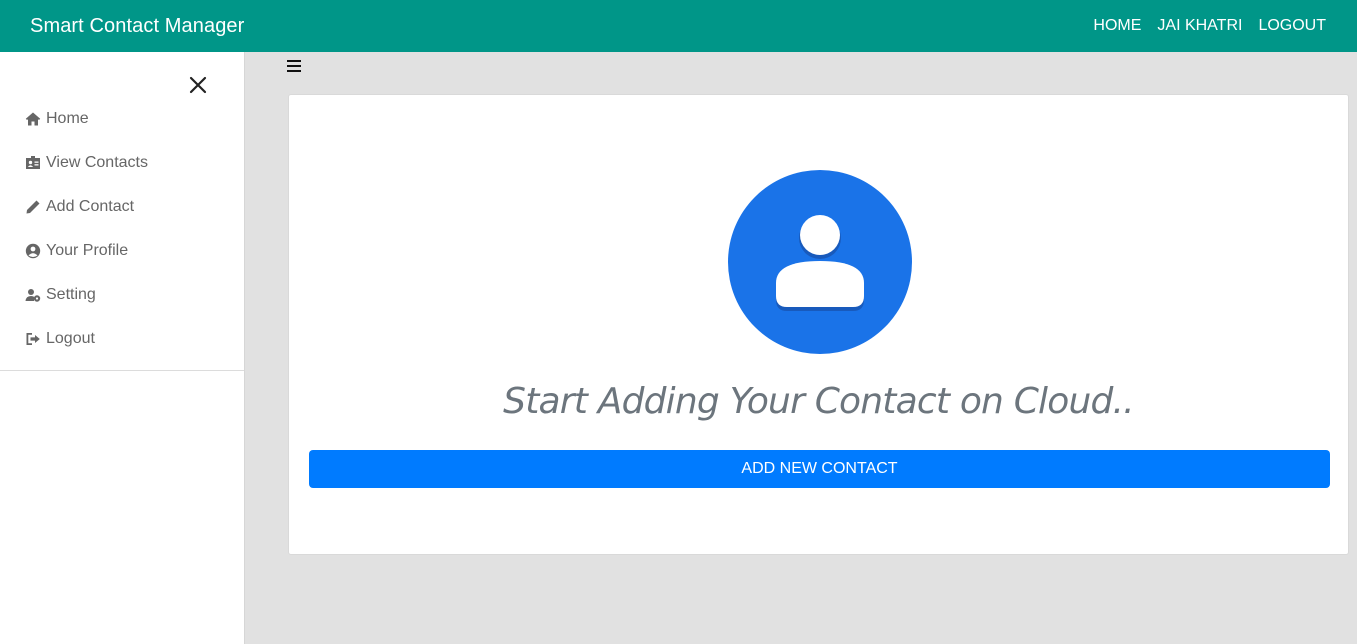  Describe the element at coordinates (1292, 26) in the screenshot. I see `nav-link-logout: LOGOUT` at that location.